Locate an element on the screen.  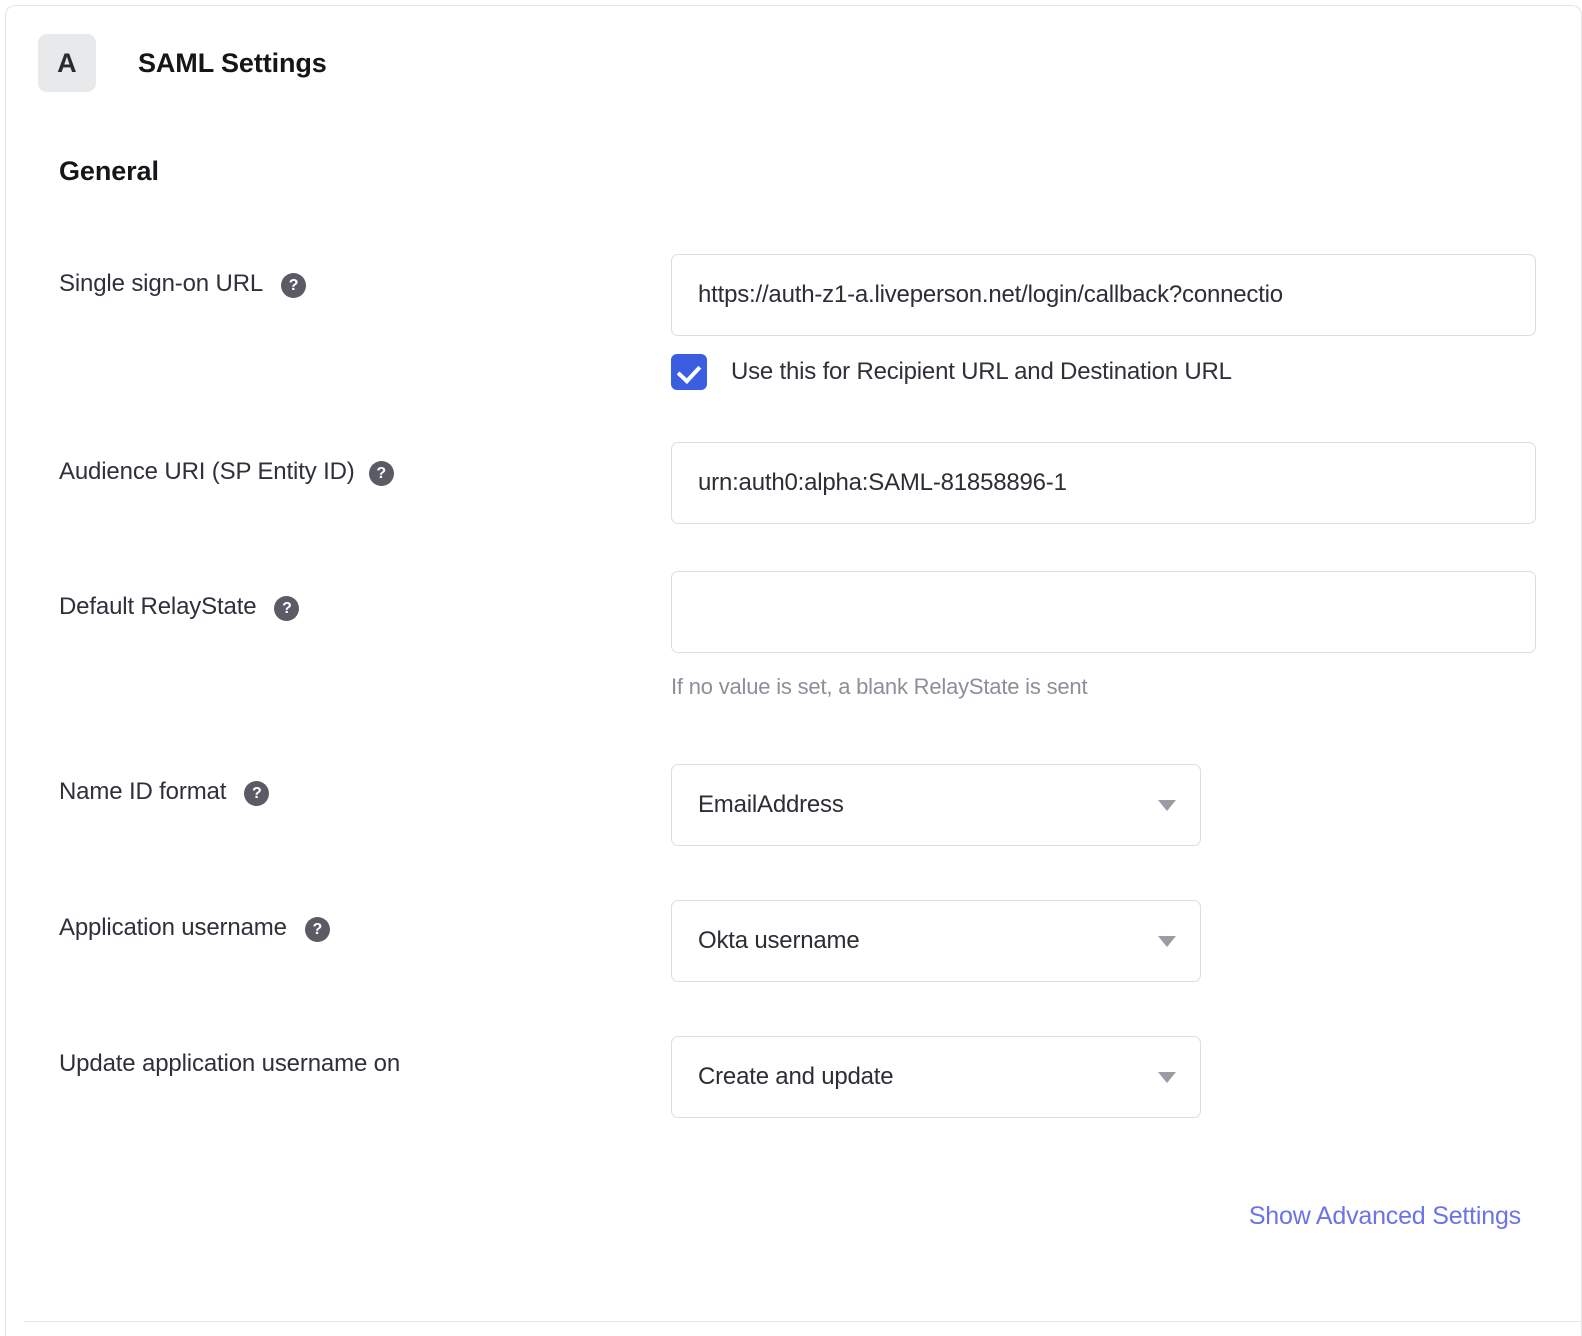
help-circle-icon-audience-uri: ? is located at coordinates (381, 473).